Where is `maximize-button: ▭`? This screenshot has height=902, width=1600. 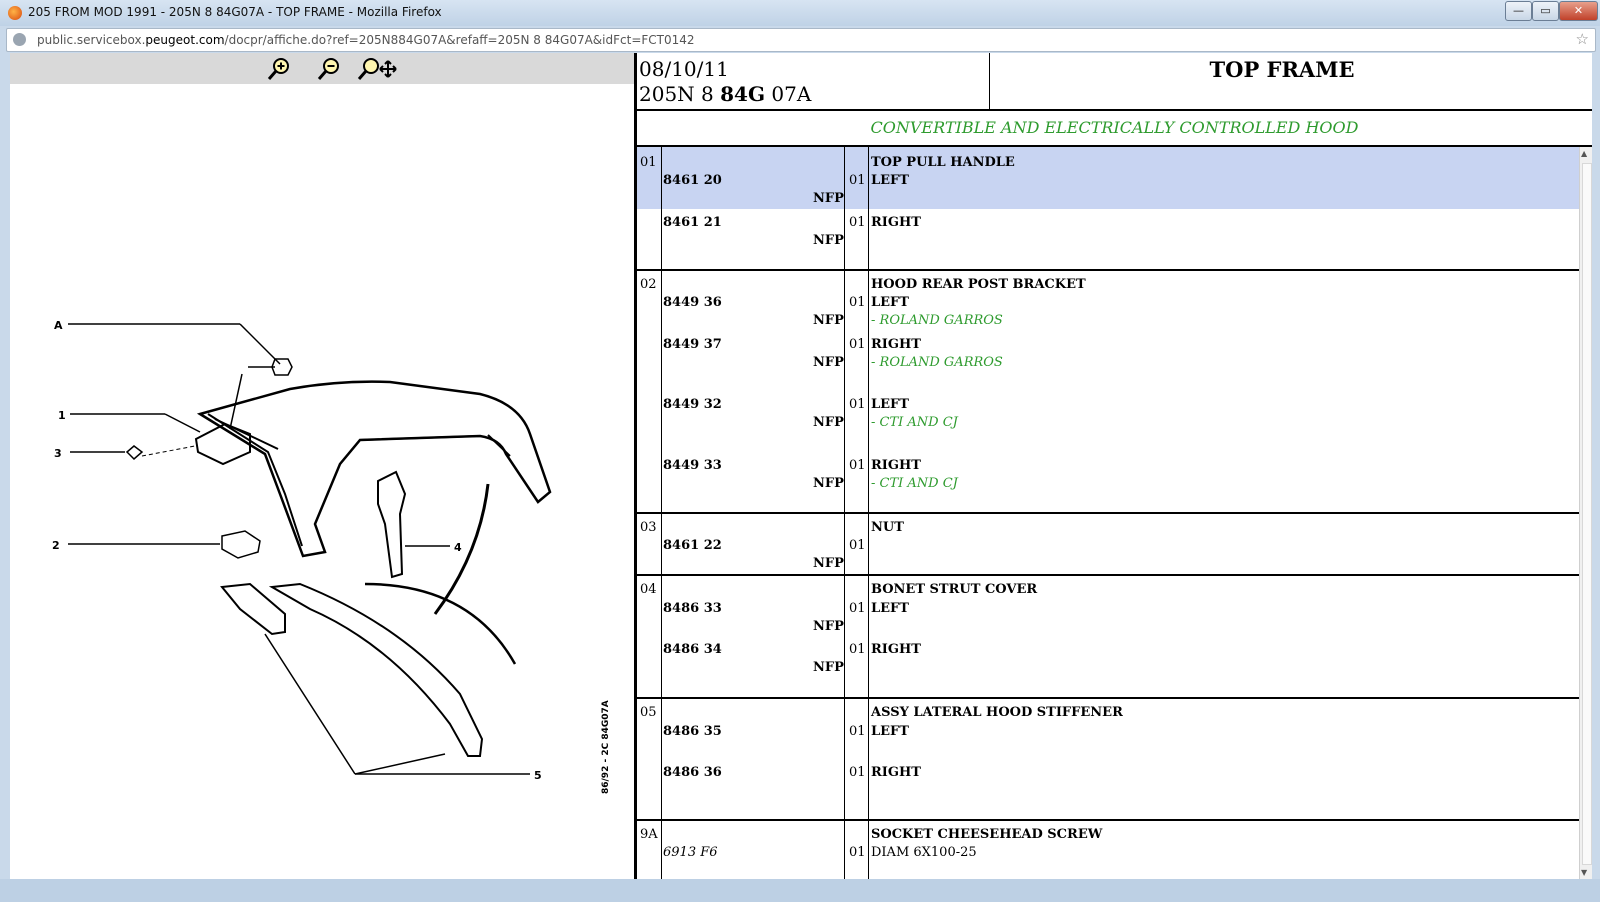
maximize-button: ▭ is located at coordinates (1545, 11).